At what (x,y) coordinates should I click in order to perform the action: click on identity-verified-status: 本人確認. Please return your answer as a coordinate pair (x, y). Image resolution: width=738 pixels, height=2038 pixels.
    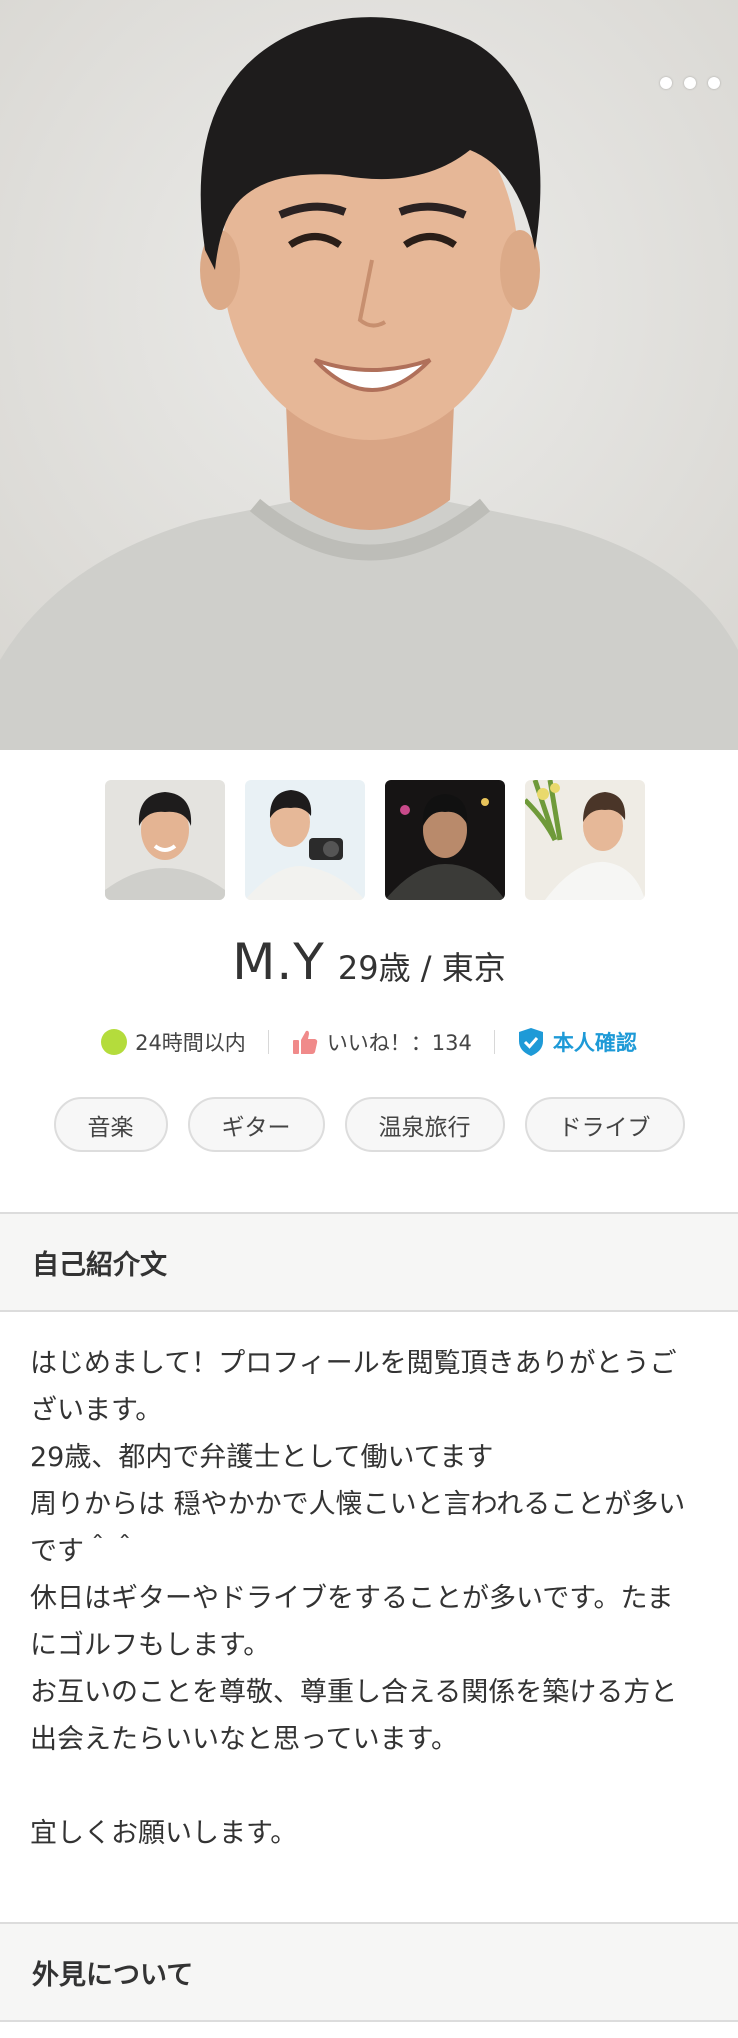
    Looking at the image, I should click on (577, 1042).